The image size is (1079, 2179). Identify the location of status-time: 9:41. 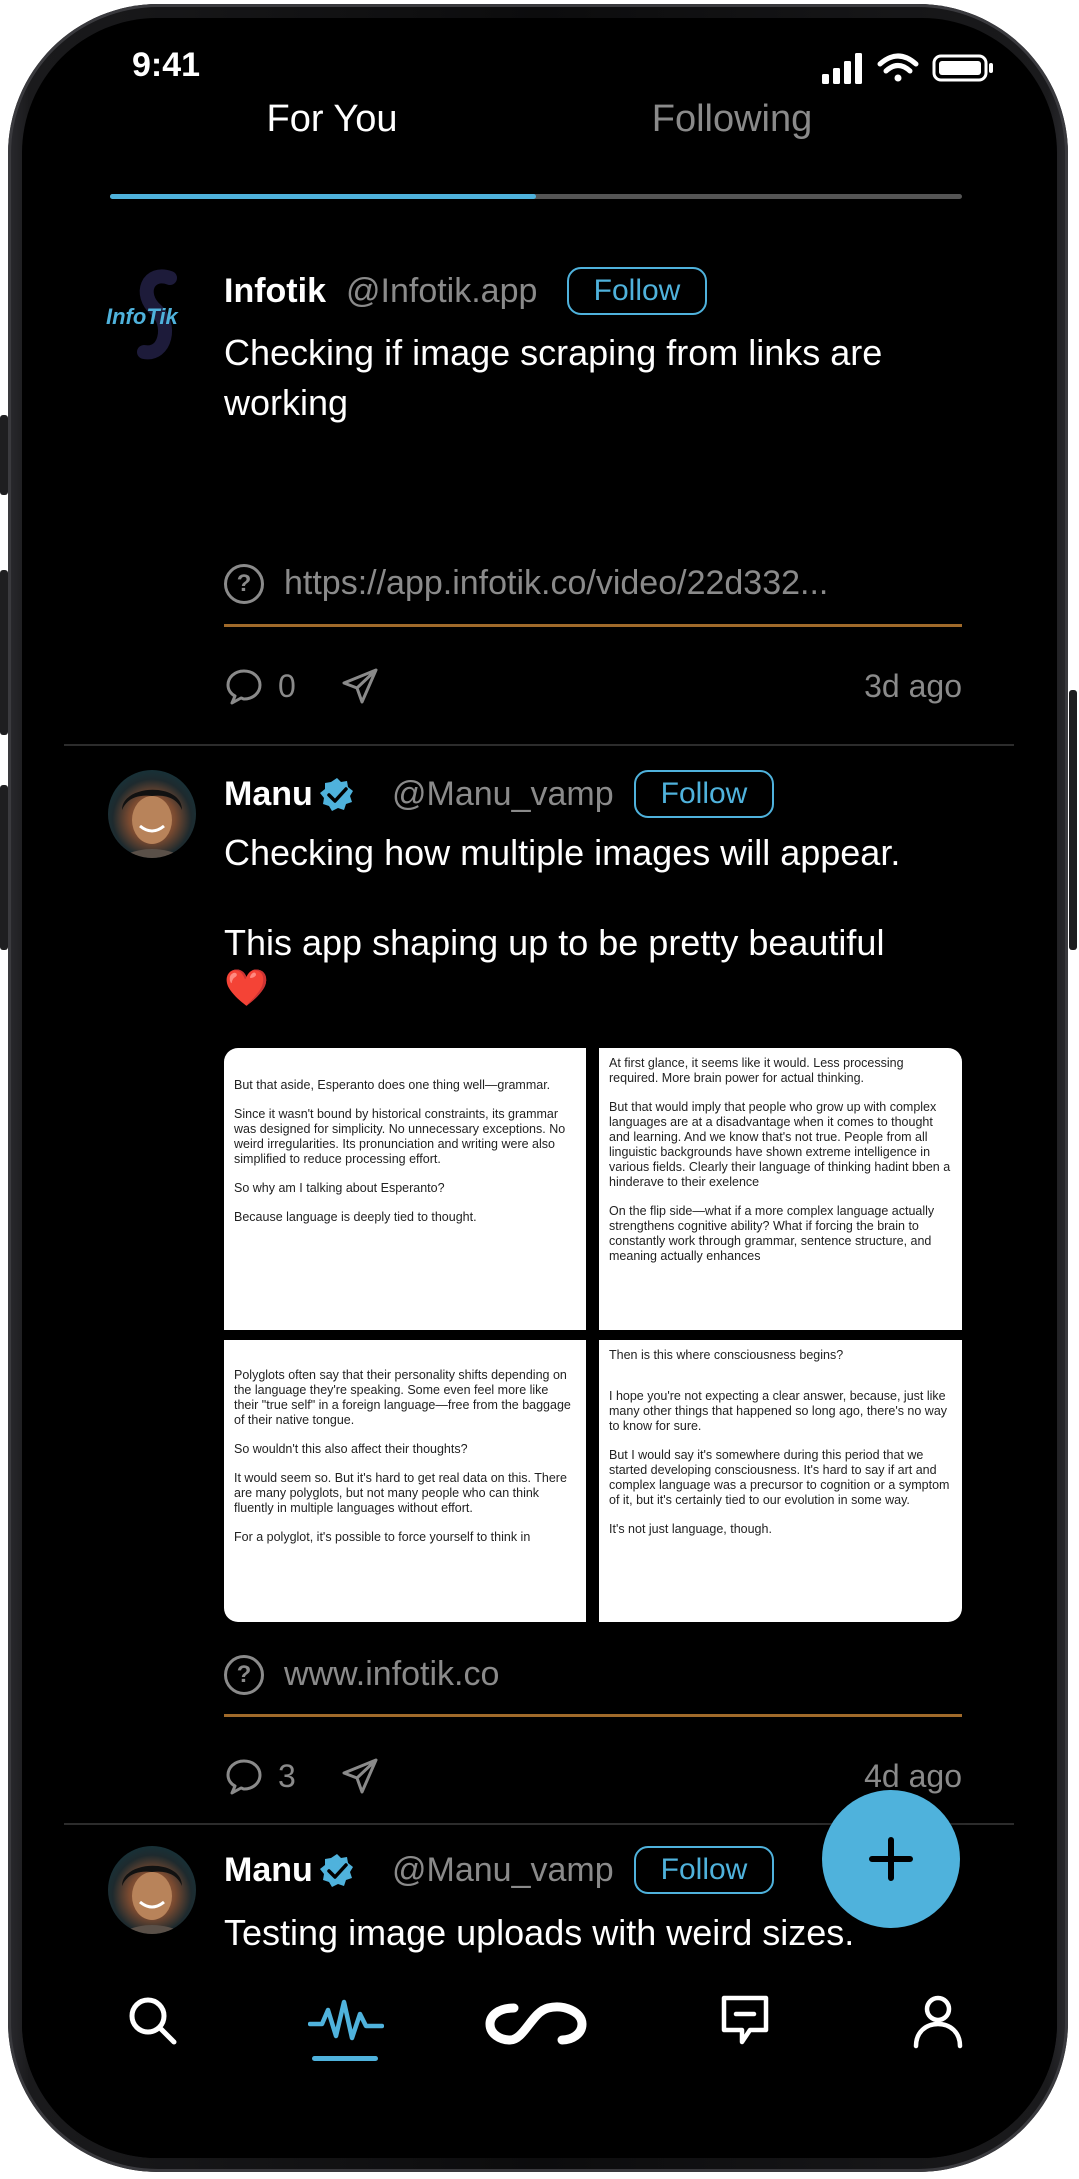
(166, 65).